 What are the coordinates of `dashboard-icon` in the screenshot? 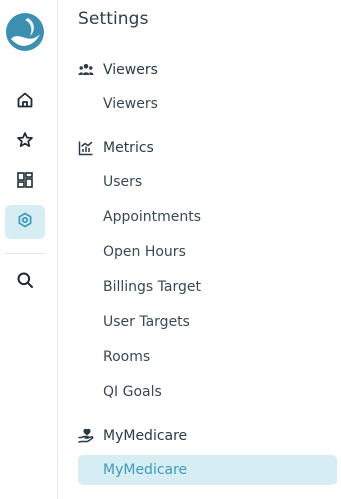 It's located at (25, 182).